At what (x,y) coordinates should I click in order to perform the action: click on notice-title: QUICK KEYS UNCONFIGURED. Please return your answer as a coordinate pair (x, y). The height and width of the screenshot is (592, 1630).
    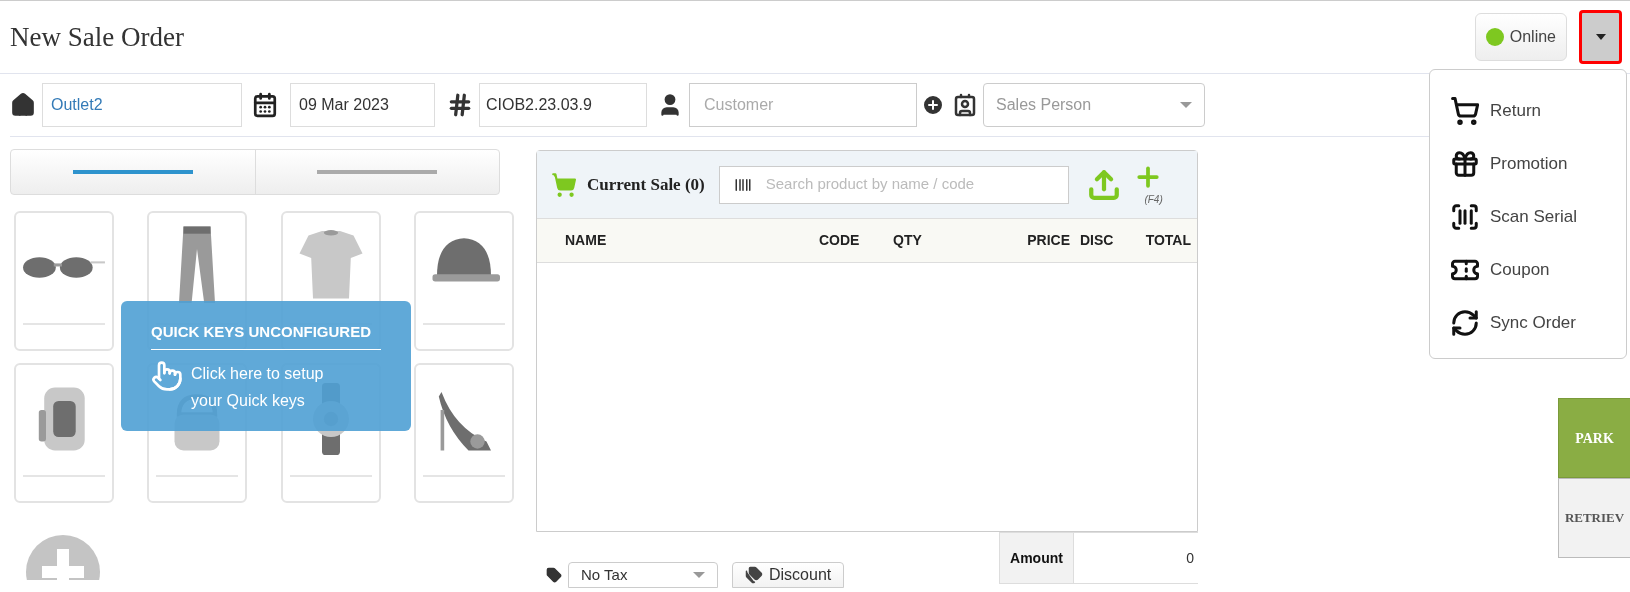
    Looking at the image, I should click on (266, 335).